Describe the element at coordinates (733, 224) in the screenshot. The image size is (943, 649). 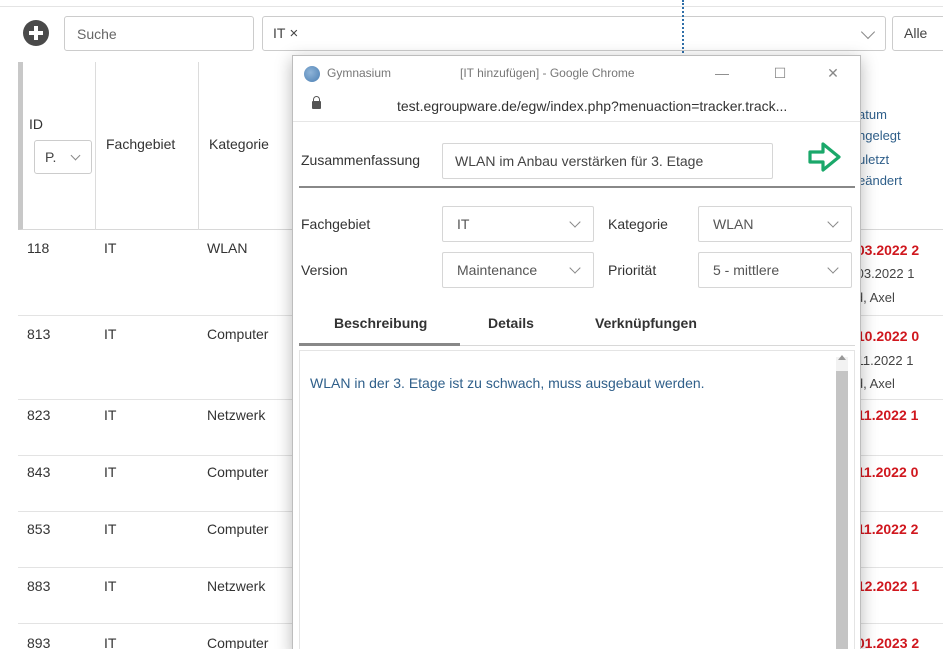
I see `kategorie-value: WLAN` at that location.